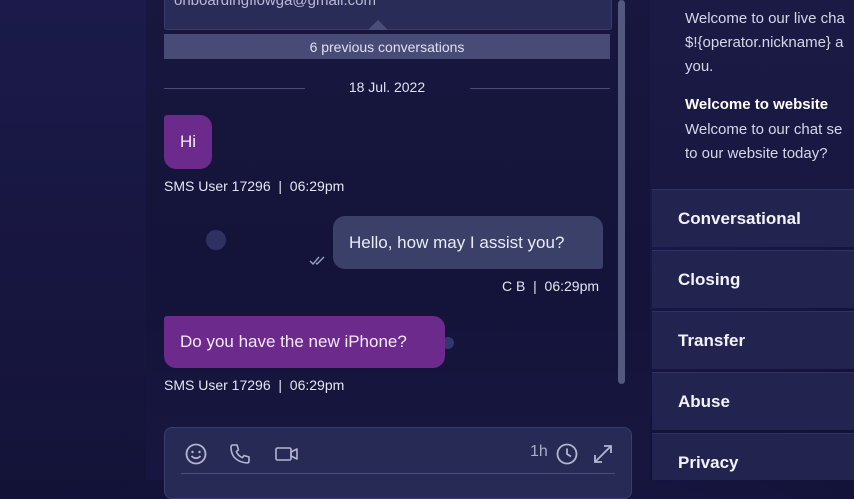  I want to click on message-bubble-incoming: Hi, so click(188, 142).